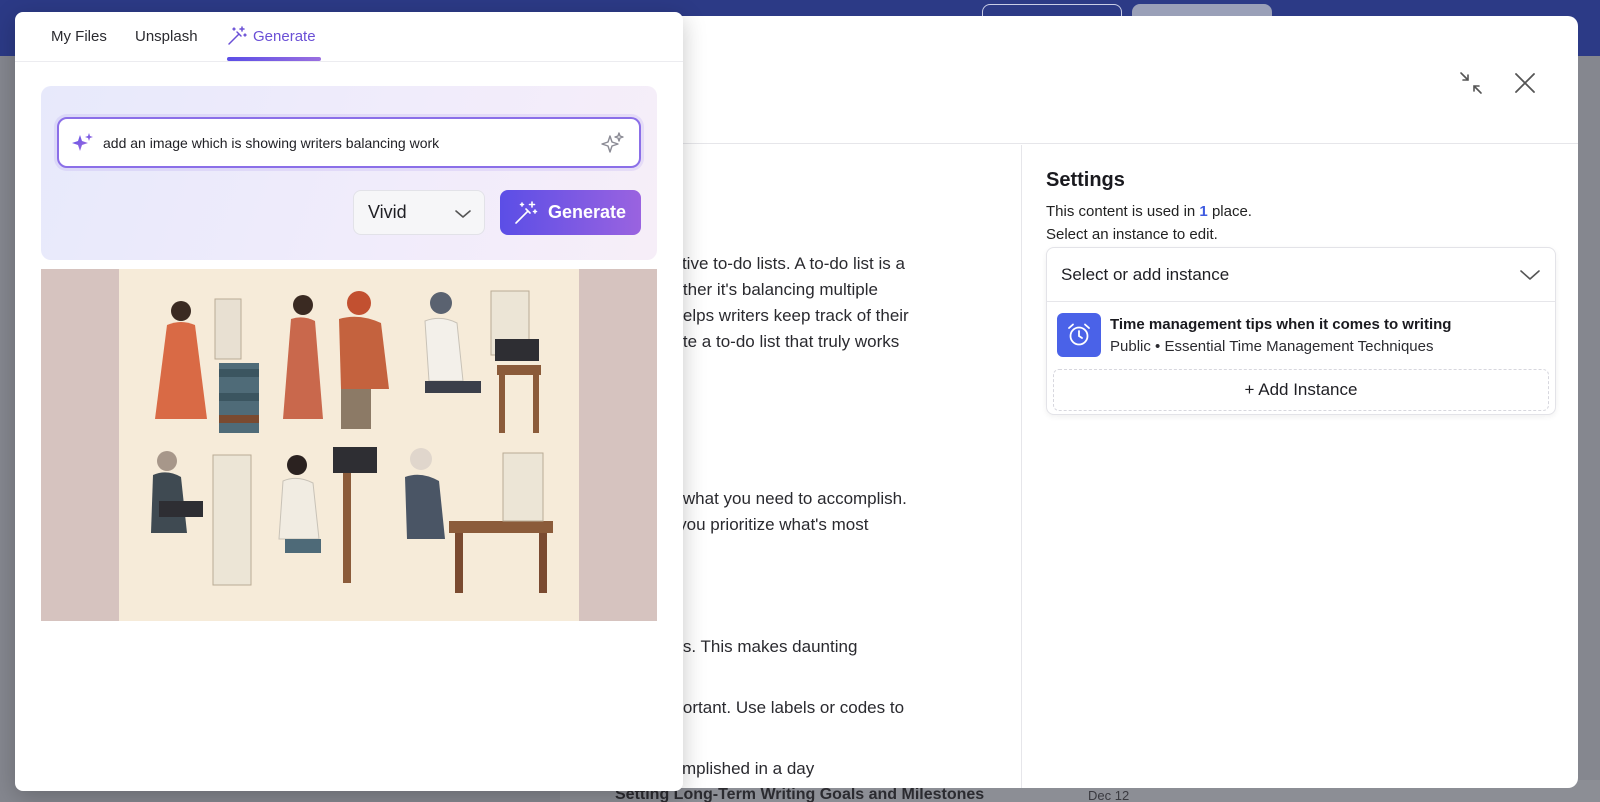 The image size is (1600, 802). Describe the element at coordinates (1079, 335) in the screenshot. I see `alarm-clock-icon` at that location.